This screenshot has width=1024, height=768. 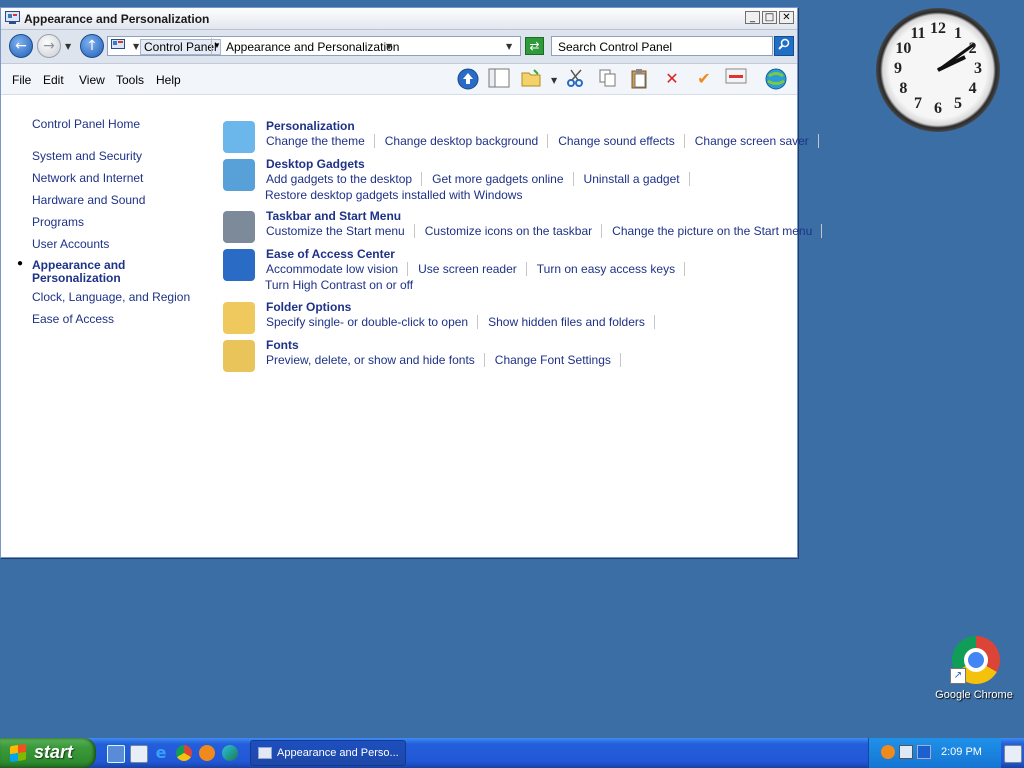 I want to click on taskbar: start e Appearance and Perso... 2:09 PM, so click(x=512, y=753).